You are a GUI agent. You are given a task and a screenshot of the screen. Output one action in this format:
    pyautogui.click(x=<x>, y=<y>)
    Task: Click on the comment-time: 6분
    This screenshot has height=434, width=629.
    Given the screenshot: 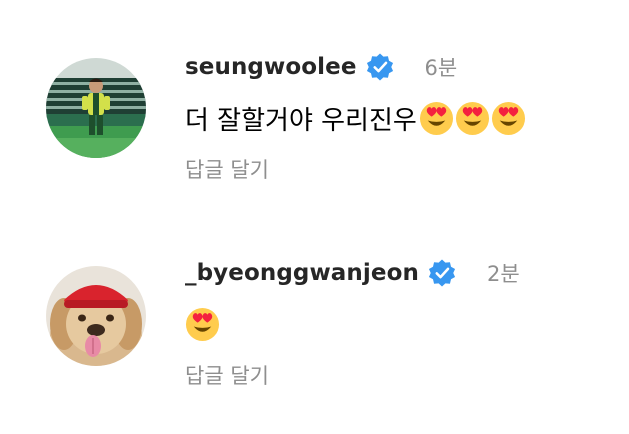 What is the action you would take?
    pyautogui.click(x=441, y=68)
    